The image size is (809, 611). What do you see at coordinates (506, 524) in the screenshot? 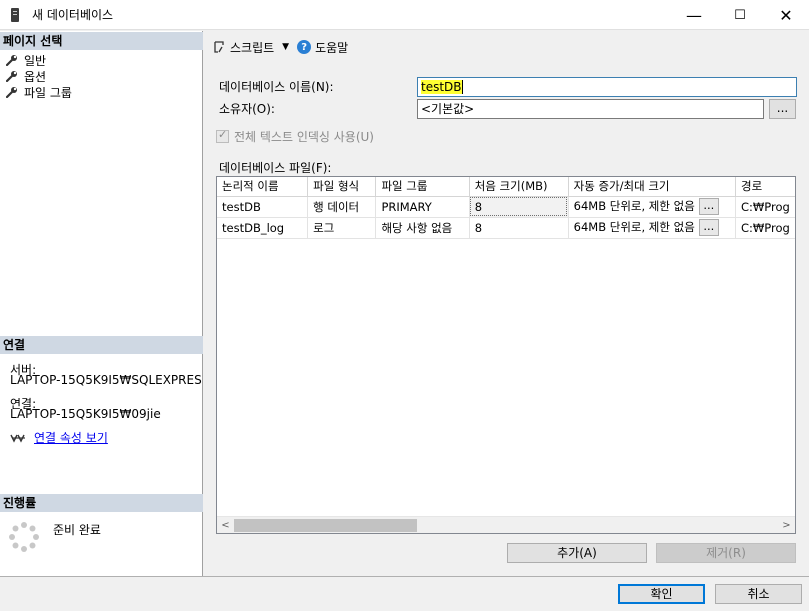
I see `horizontal-scrollbar: < >` at bounding box center [506, 524].